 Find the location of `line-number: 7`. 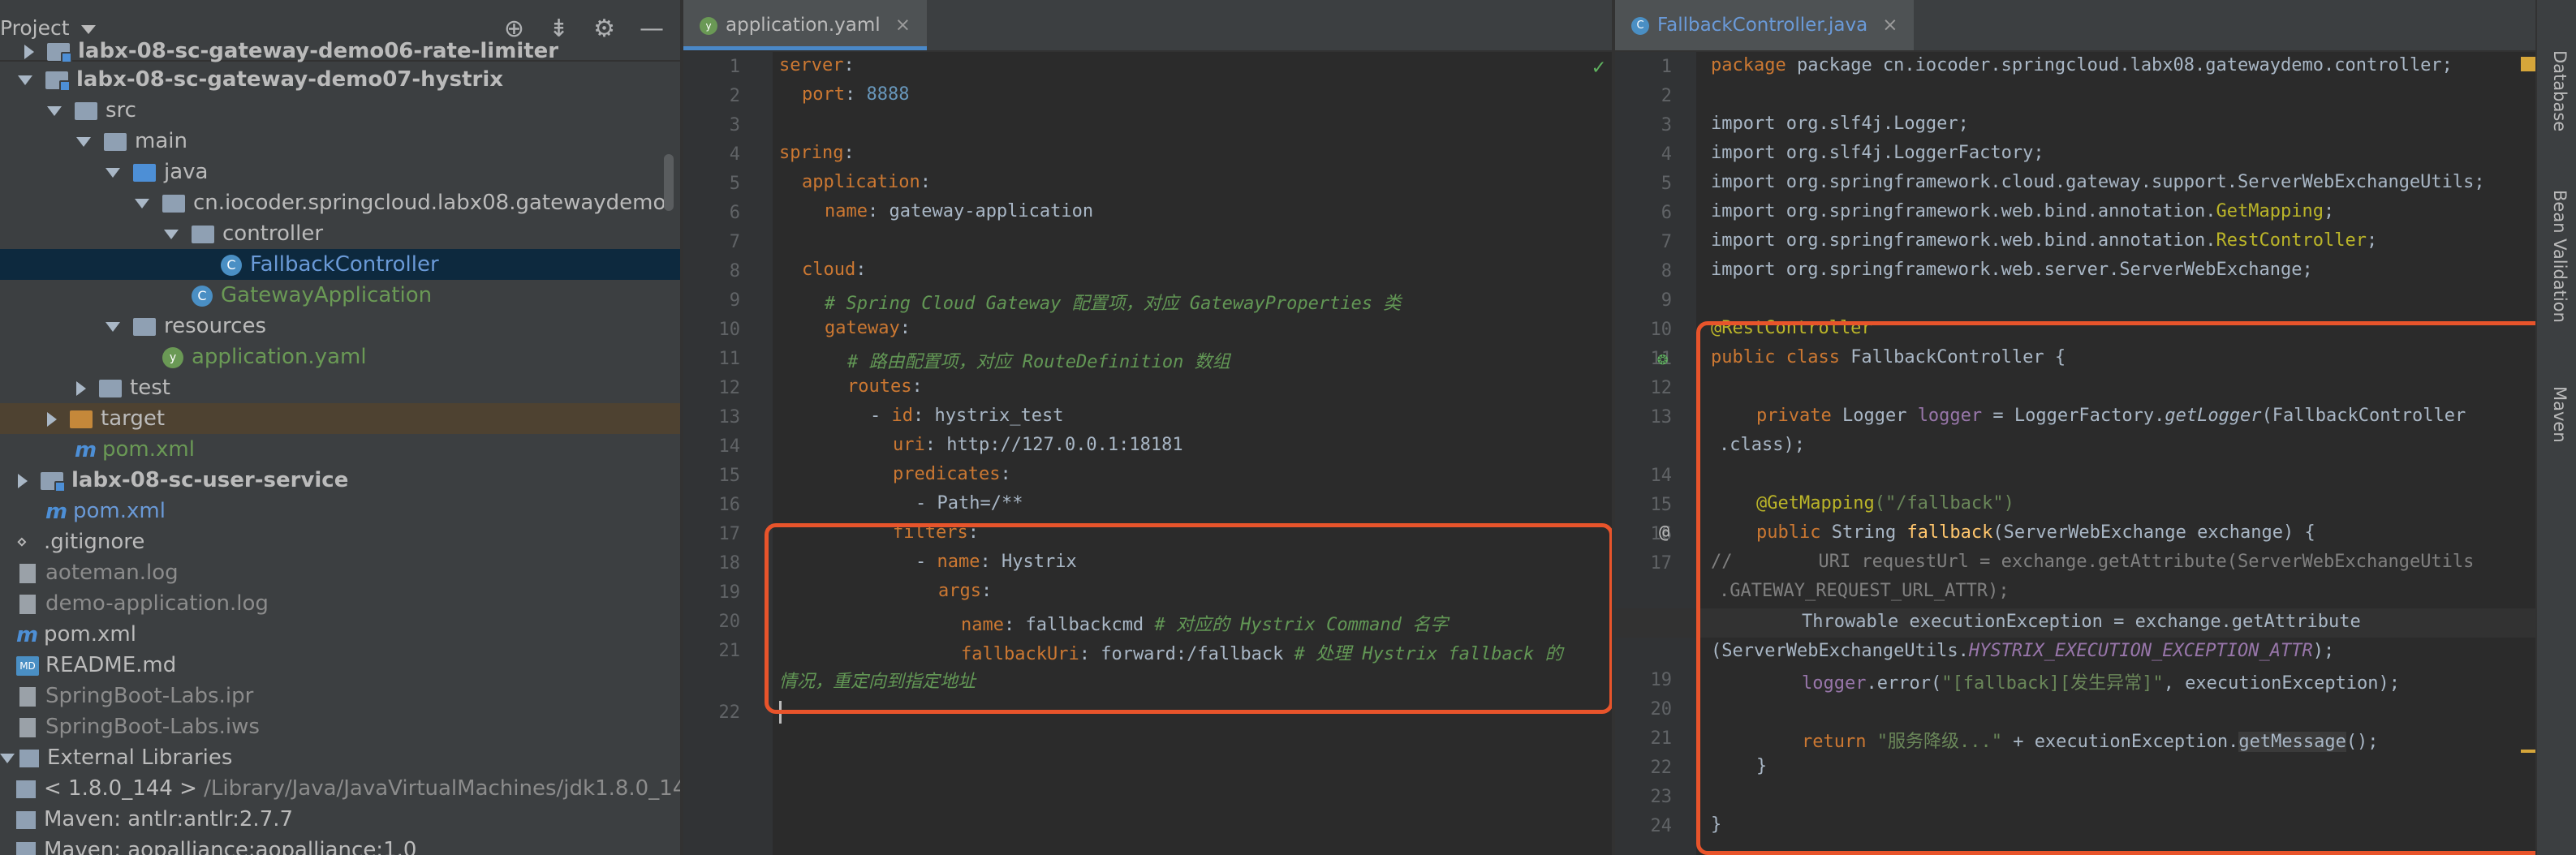

line-number: 7 is located at coordinates (1644, 242).